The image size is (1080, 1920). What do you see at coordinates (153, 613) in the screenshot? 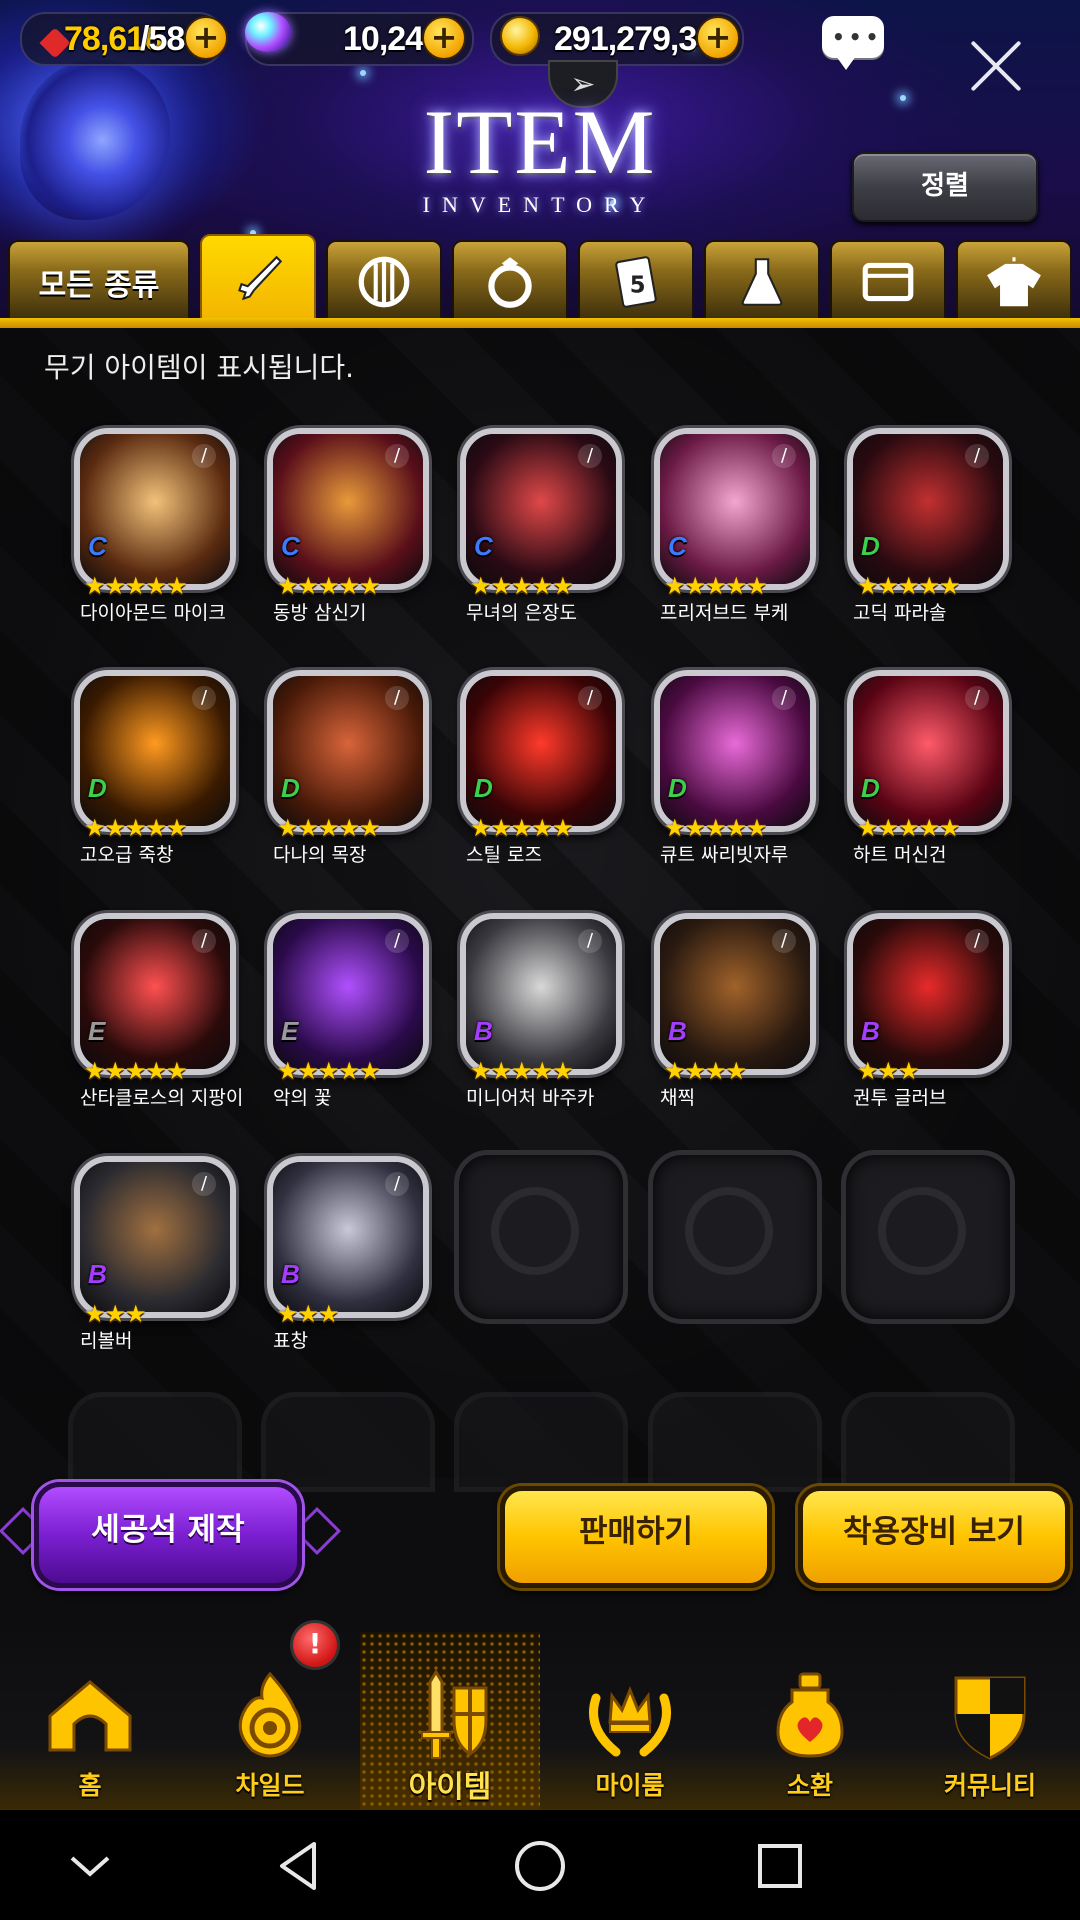
I see `item-name: 다이아몬드 마이크` at bounding box center [153, 613].